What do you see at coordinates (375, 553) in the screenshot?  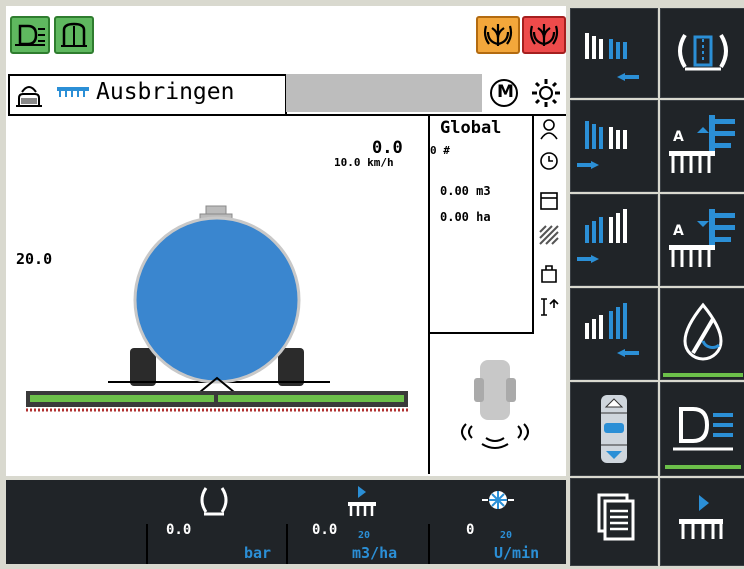 I see `rate-unit: m3/ha` at bounding box center [375, 553].